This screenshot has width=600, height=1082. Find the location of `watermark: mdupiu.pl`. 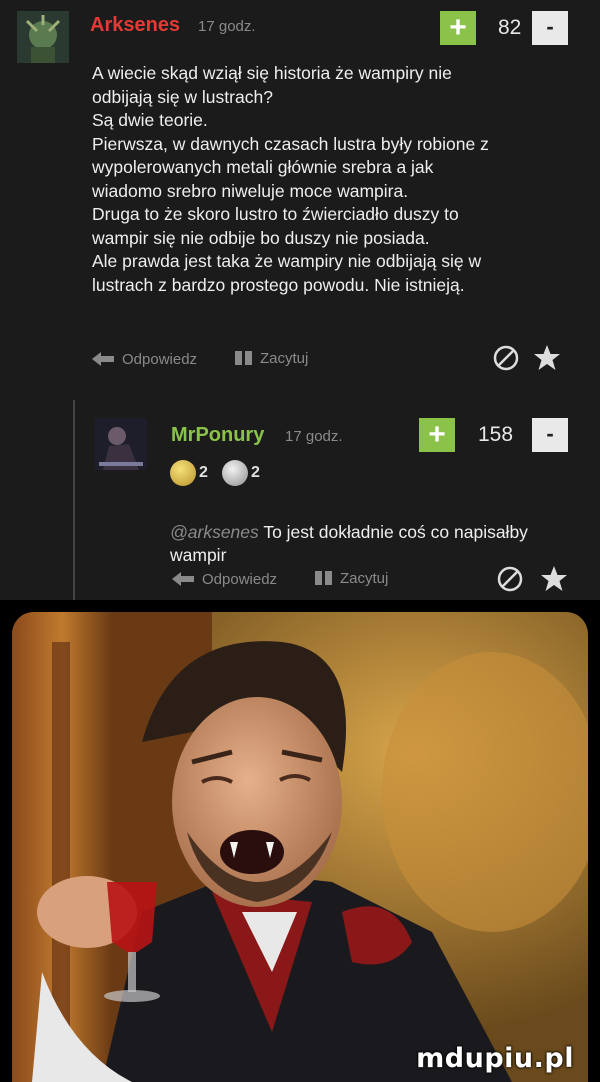

watermark: mdupiu.pl is located at coordinates (495, 1058).